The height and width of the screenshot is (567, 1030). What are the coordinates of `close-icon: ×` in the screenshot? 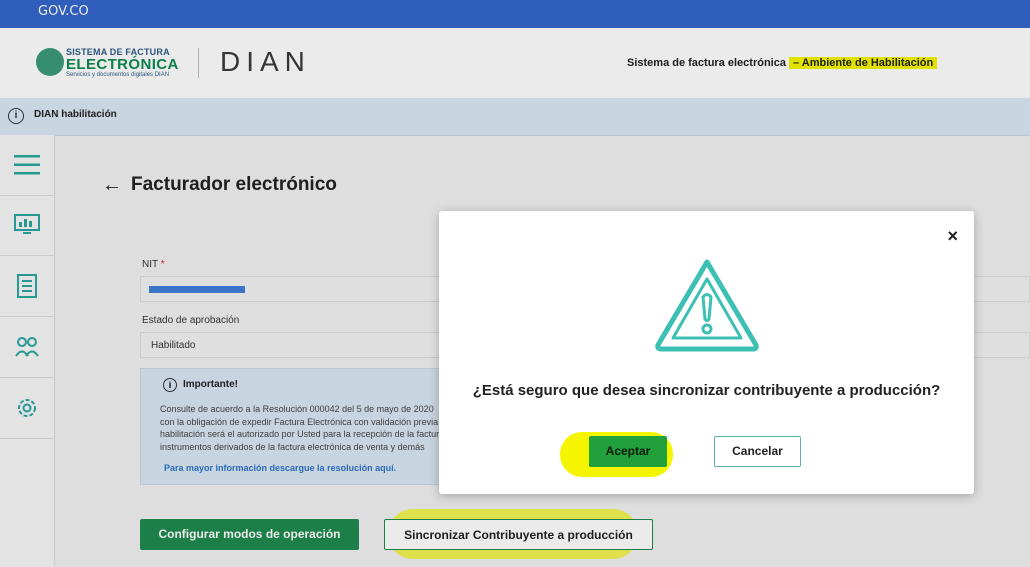 It's located at (952, 236).